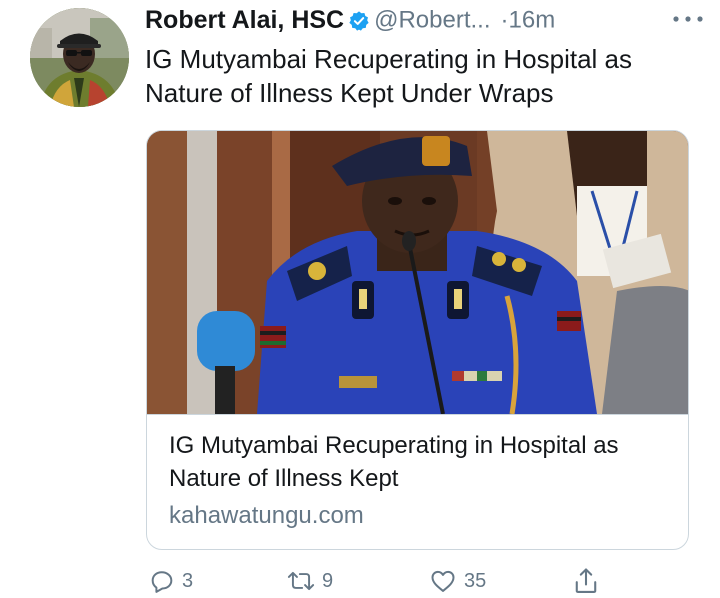 The image size is (720, 598). Describe the element at coordinates (360, 580) in the screenshot. I see `tweet-actions: 3 9 35` at that location.